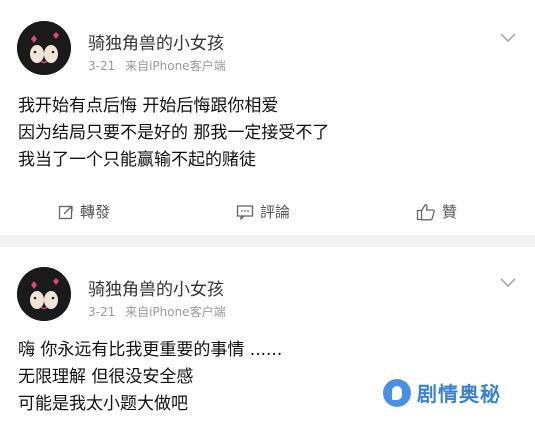 This screenshot has height=427, width=535. What do you see at coordinates (106, 377) in the screenshot?
I see `post-line: 无限理解 但很没安全感` at bounding box center [106, 377].